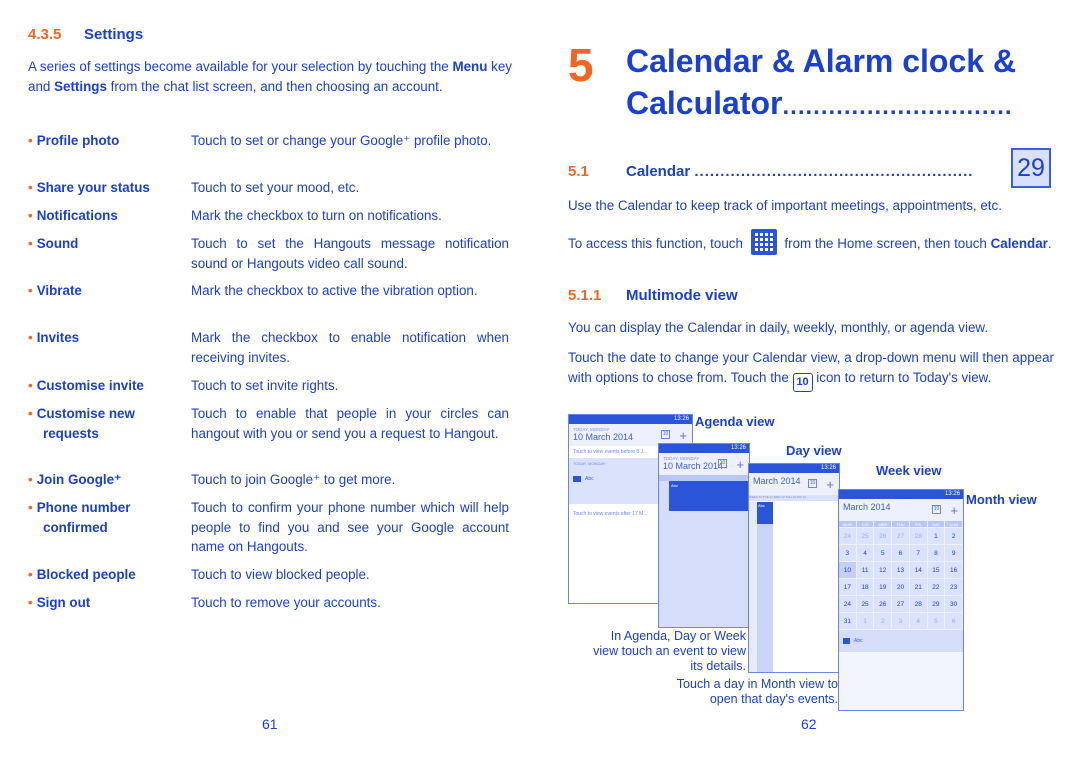 Image resolution: width=1080 pixels, height=767 pixels. I want to click on month-day-cell: 15, so click(936, 570).